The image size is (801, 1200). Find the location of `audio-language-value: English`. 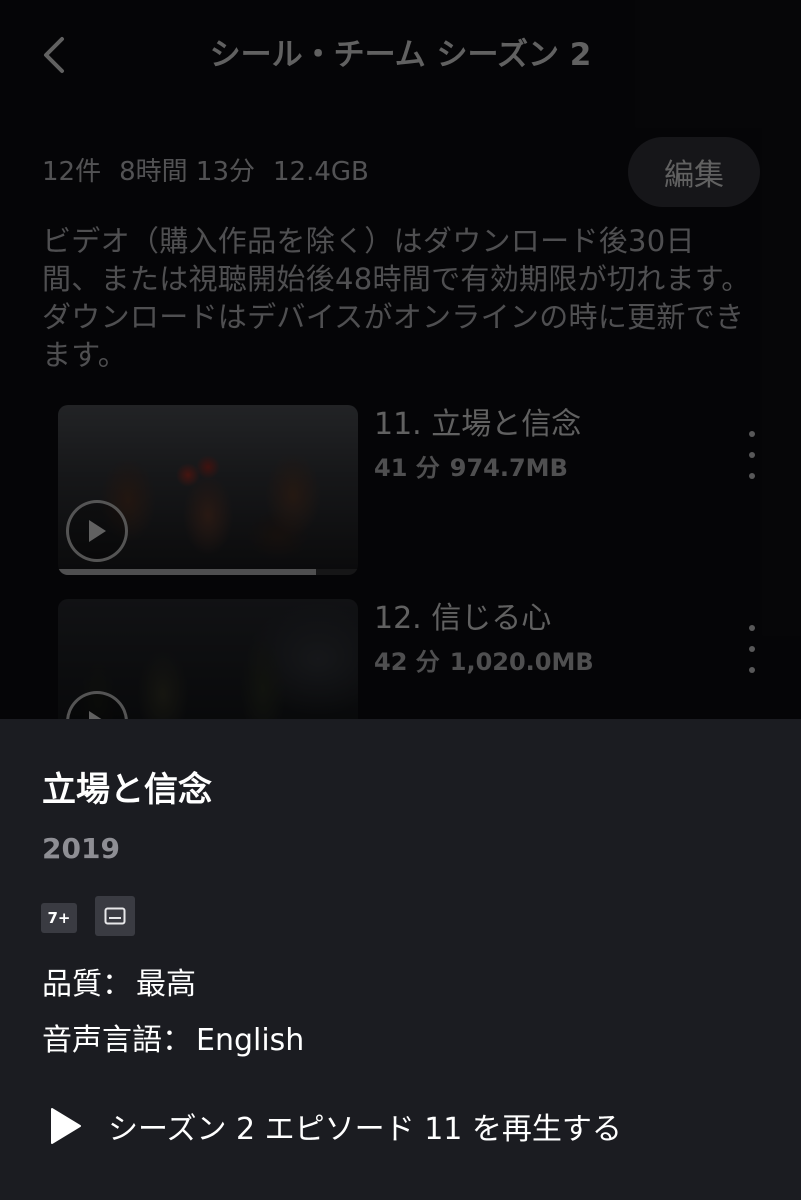

audio-language-value: English is located at coordinates (250, 1040).